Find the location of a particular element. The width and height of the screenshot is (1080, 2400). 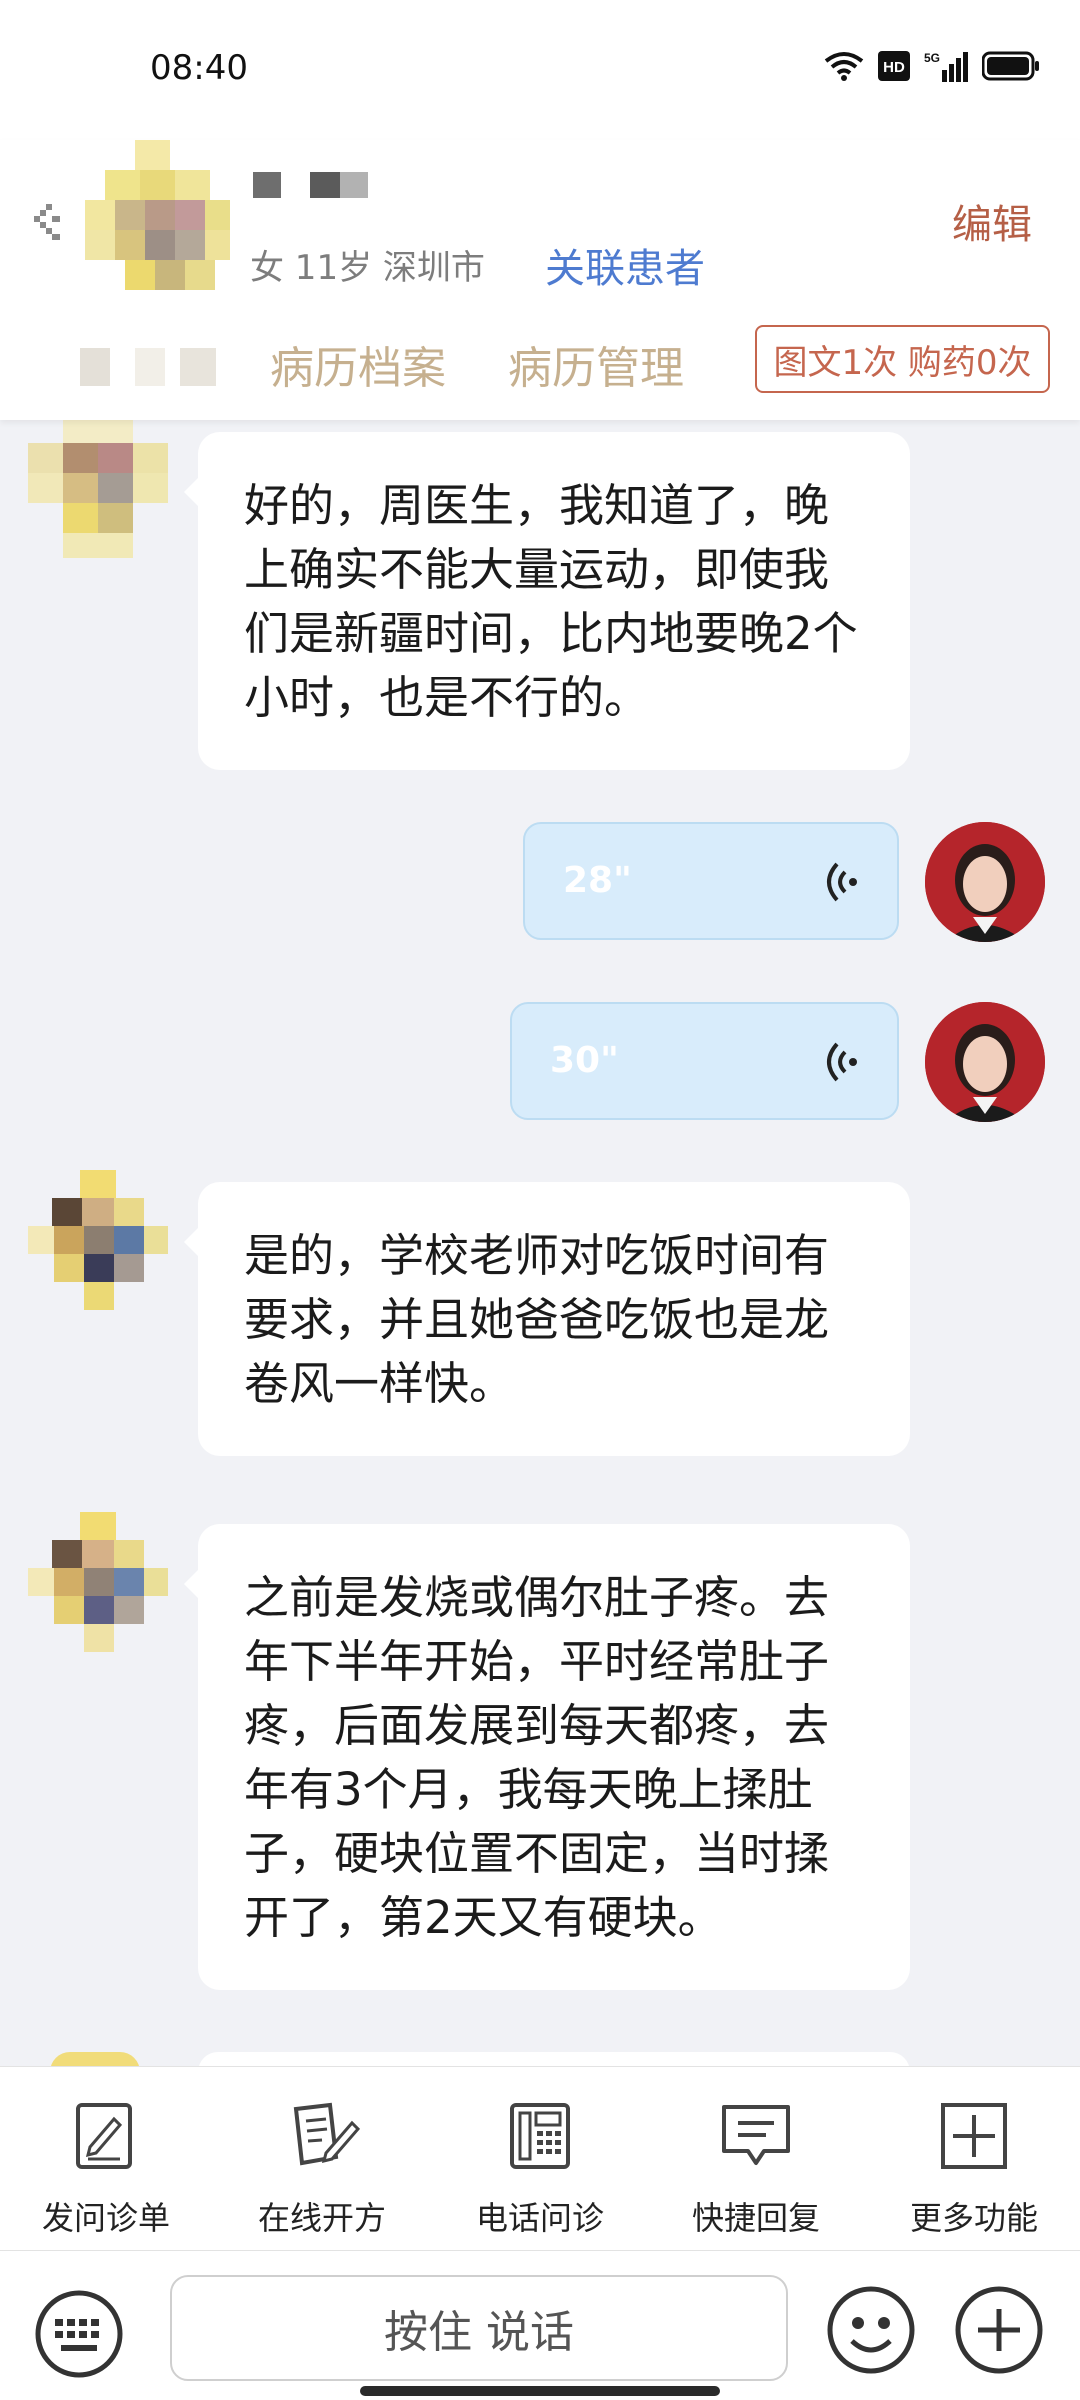

tab-redacted is located at coordinates (155, 365).